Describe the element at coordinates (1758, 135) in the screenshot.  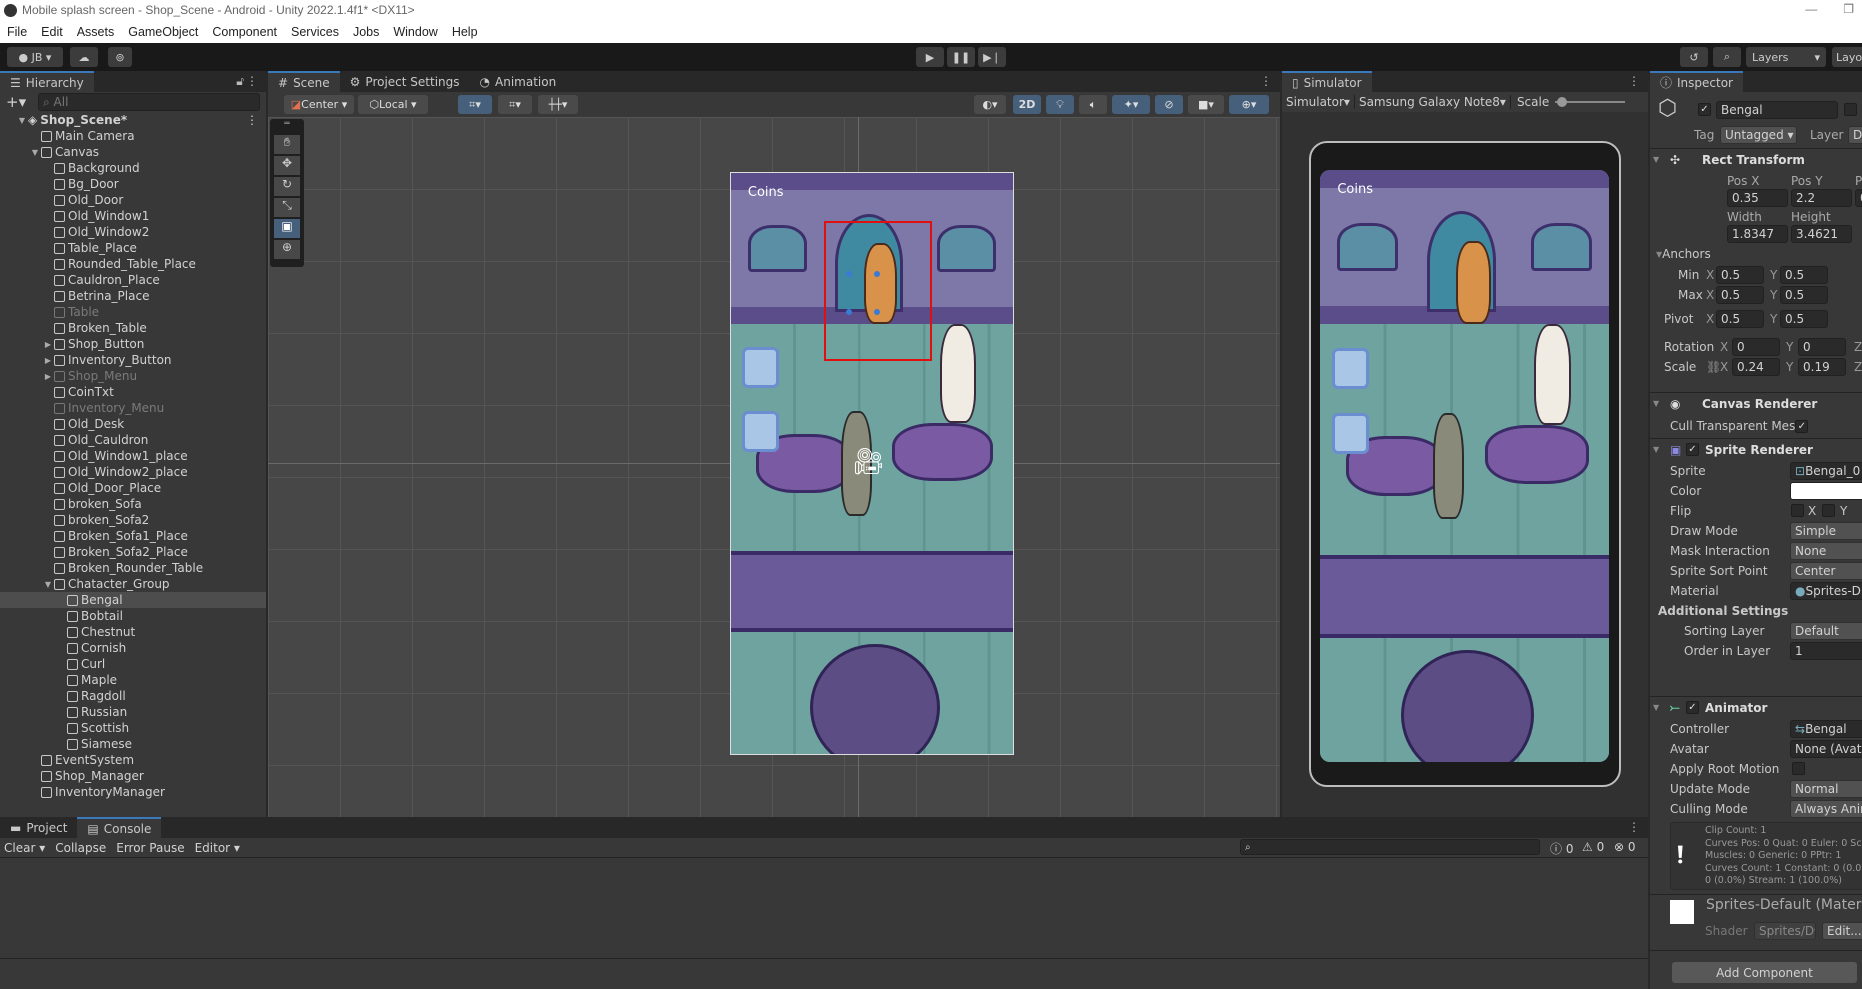
I see `tag-dropdown: Untagged ▾` at that location.